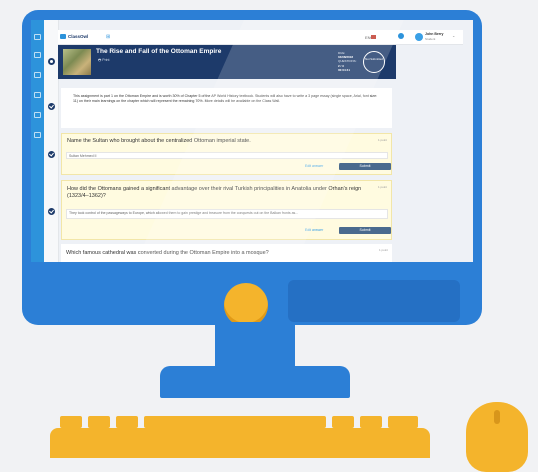 The height and width of the screenshot is (472, 538). Describe the element at coordinates (255, 346) in the screenshot. I see `monitor-neck` at that location.